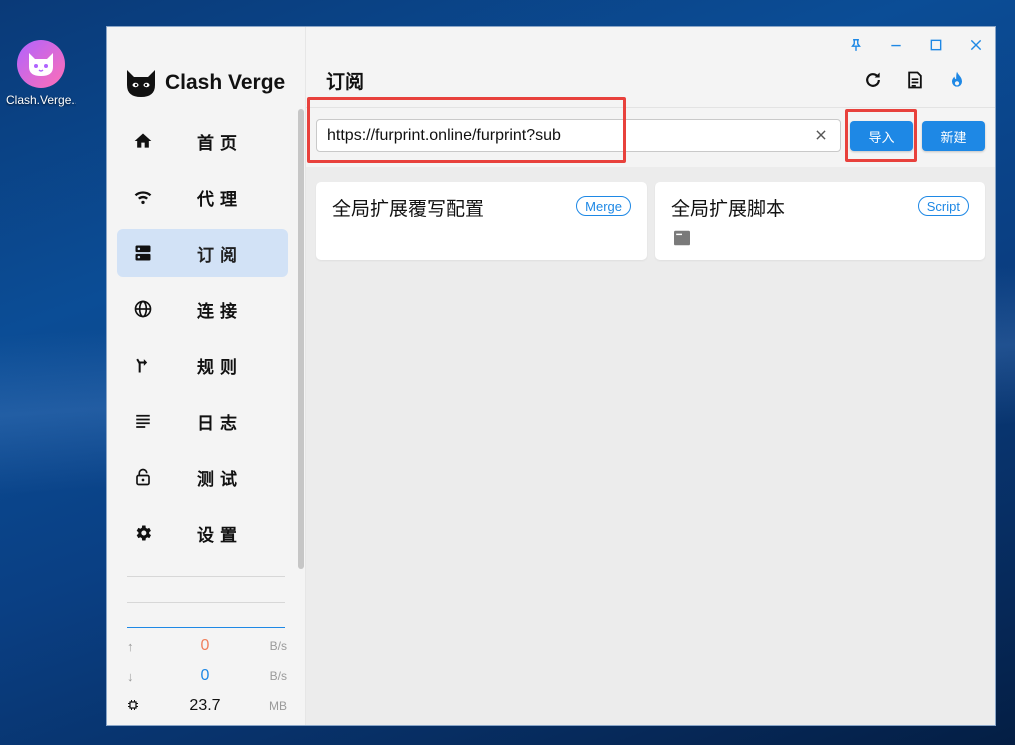  Describe the element at coordinates (143, 421) in the screenshot. I see `lines-icon` at that location.